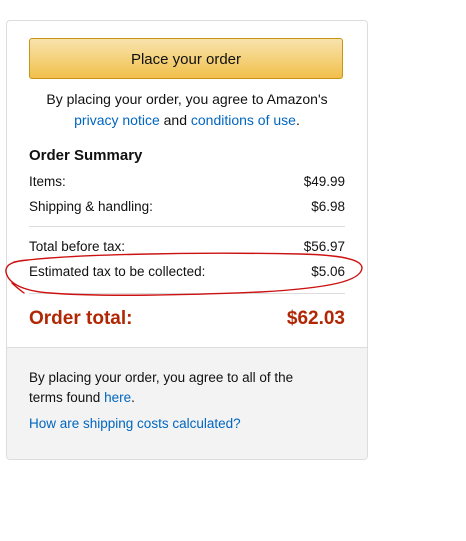 The width and height of the screenshot is (466, 541). What do you see at coordinates (328, 271) in the screenshot?
I see `estimated-tax-value: $5.06` at bounding box center [328, 271].